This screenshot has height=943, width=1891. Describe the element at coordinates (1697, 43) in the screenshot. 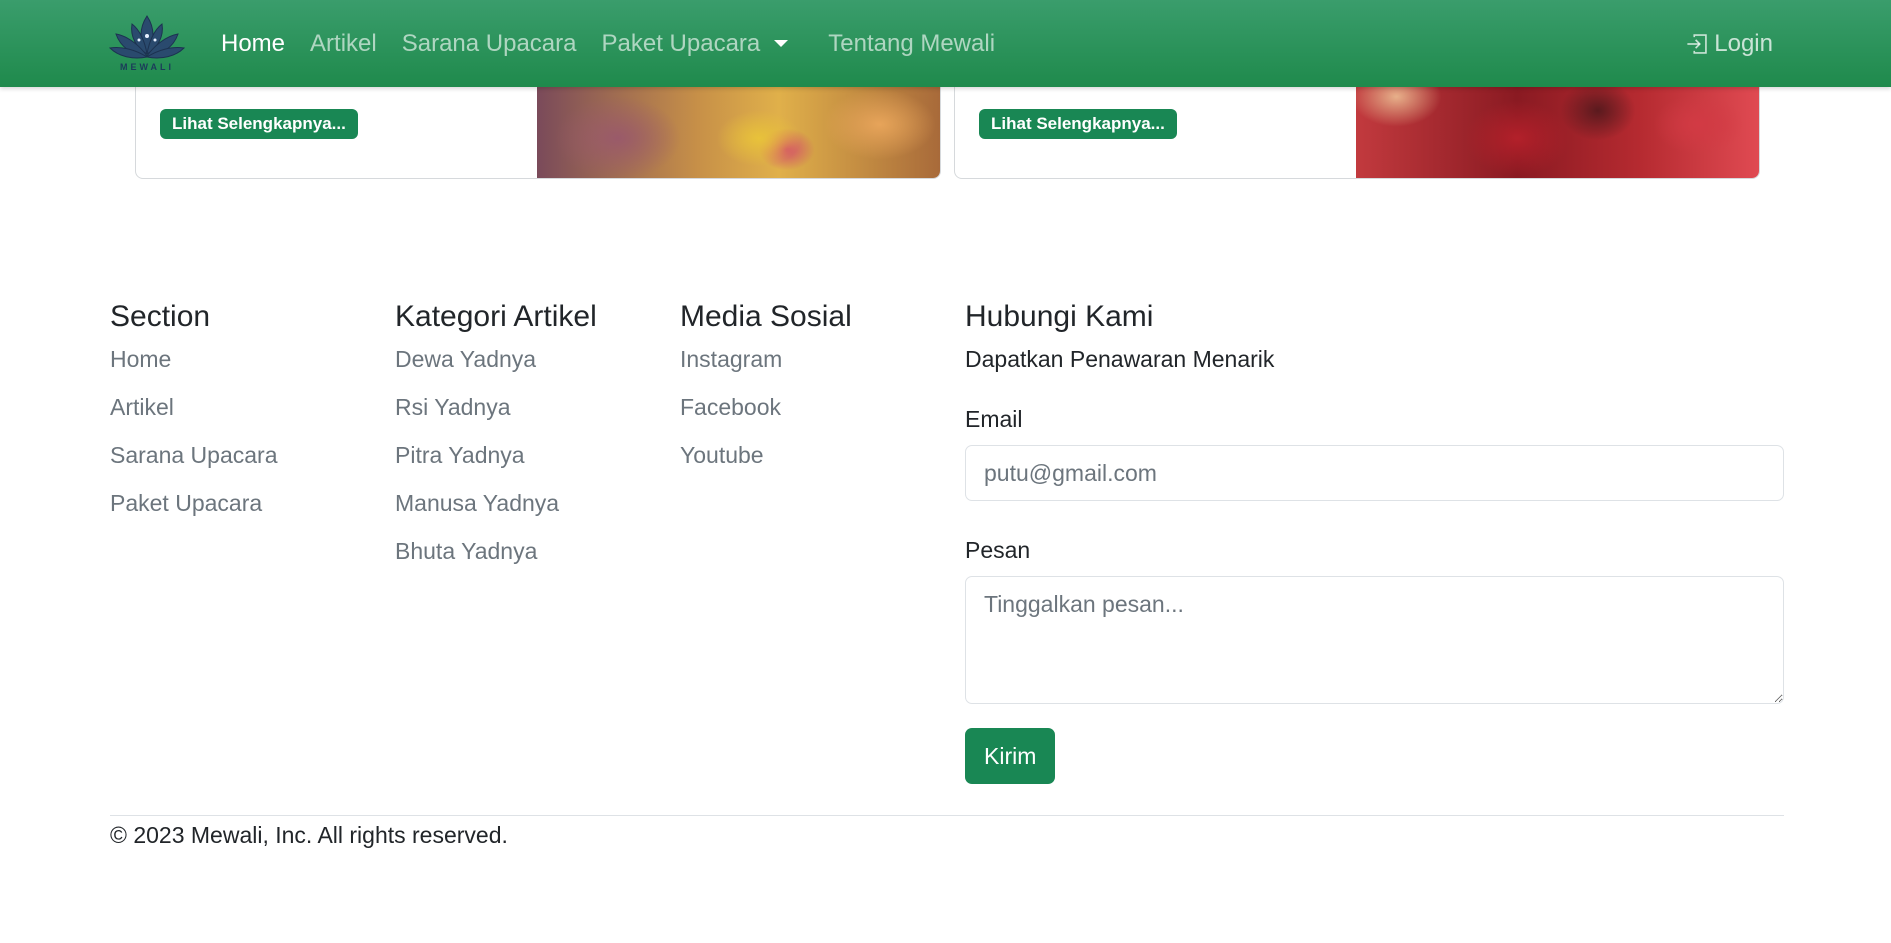

I see `box-arrow-in-right-icon` at that location.